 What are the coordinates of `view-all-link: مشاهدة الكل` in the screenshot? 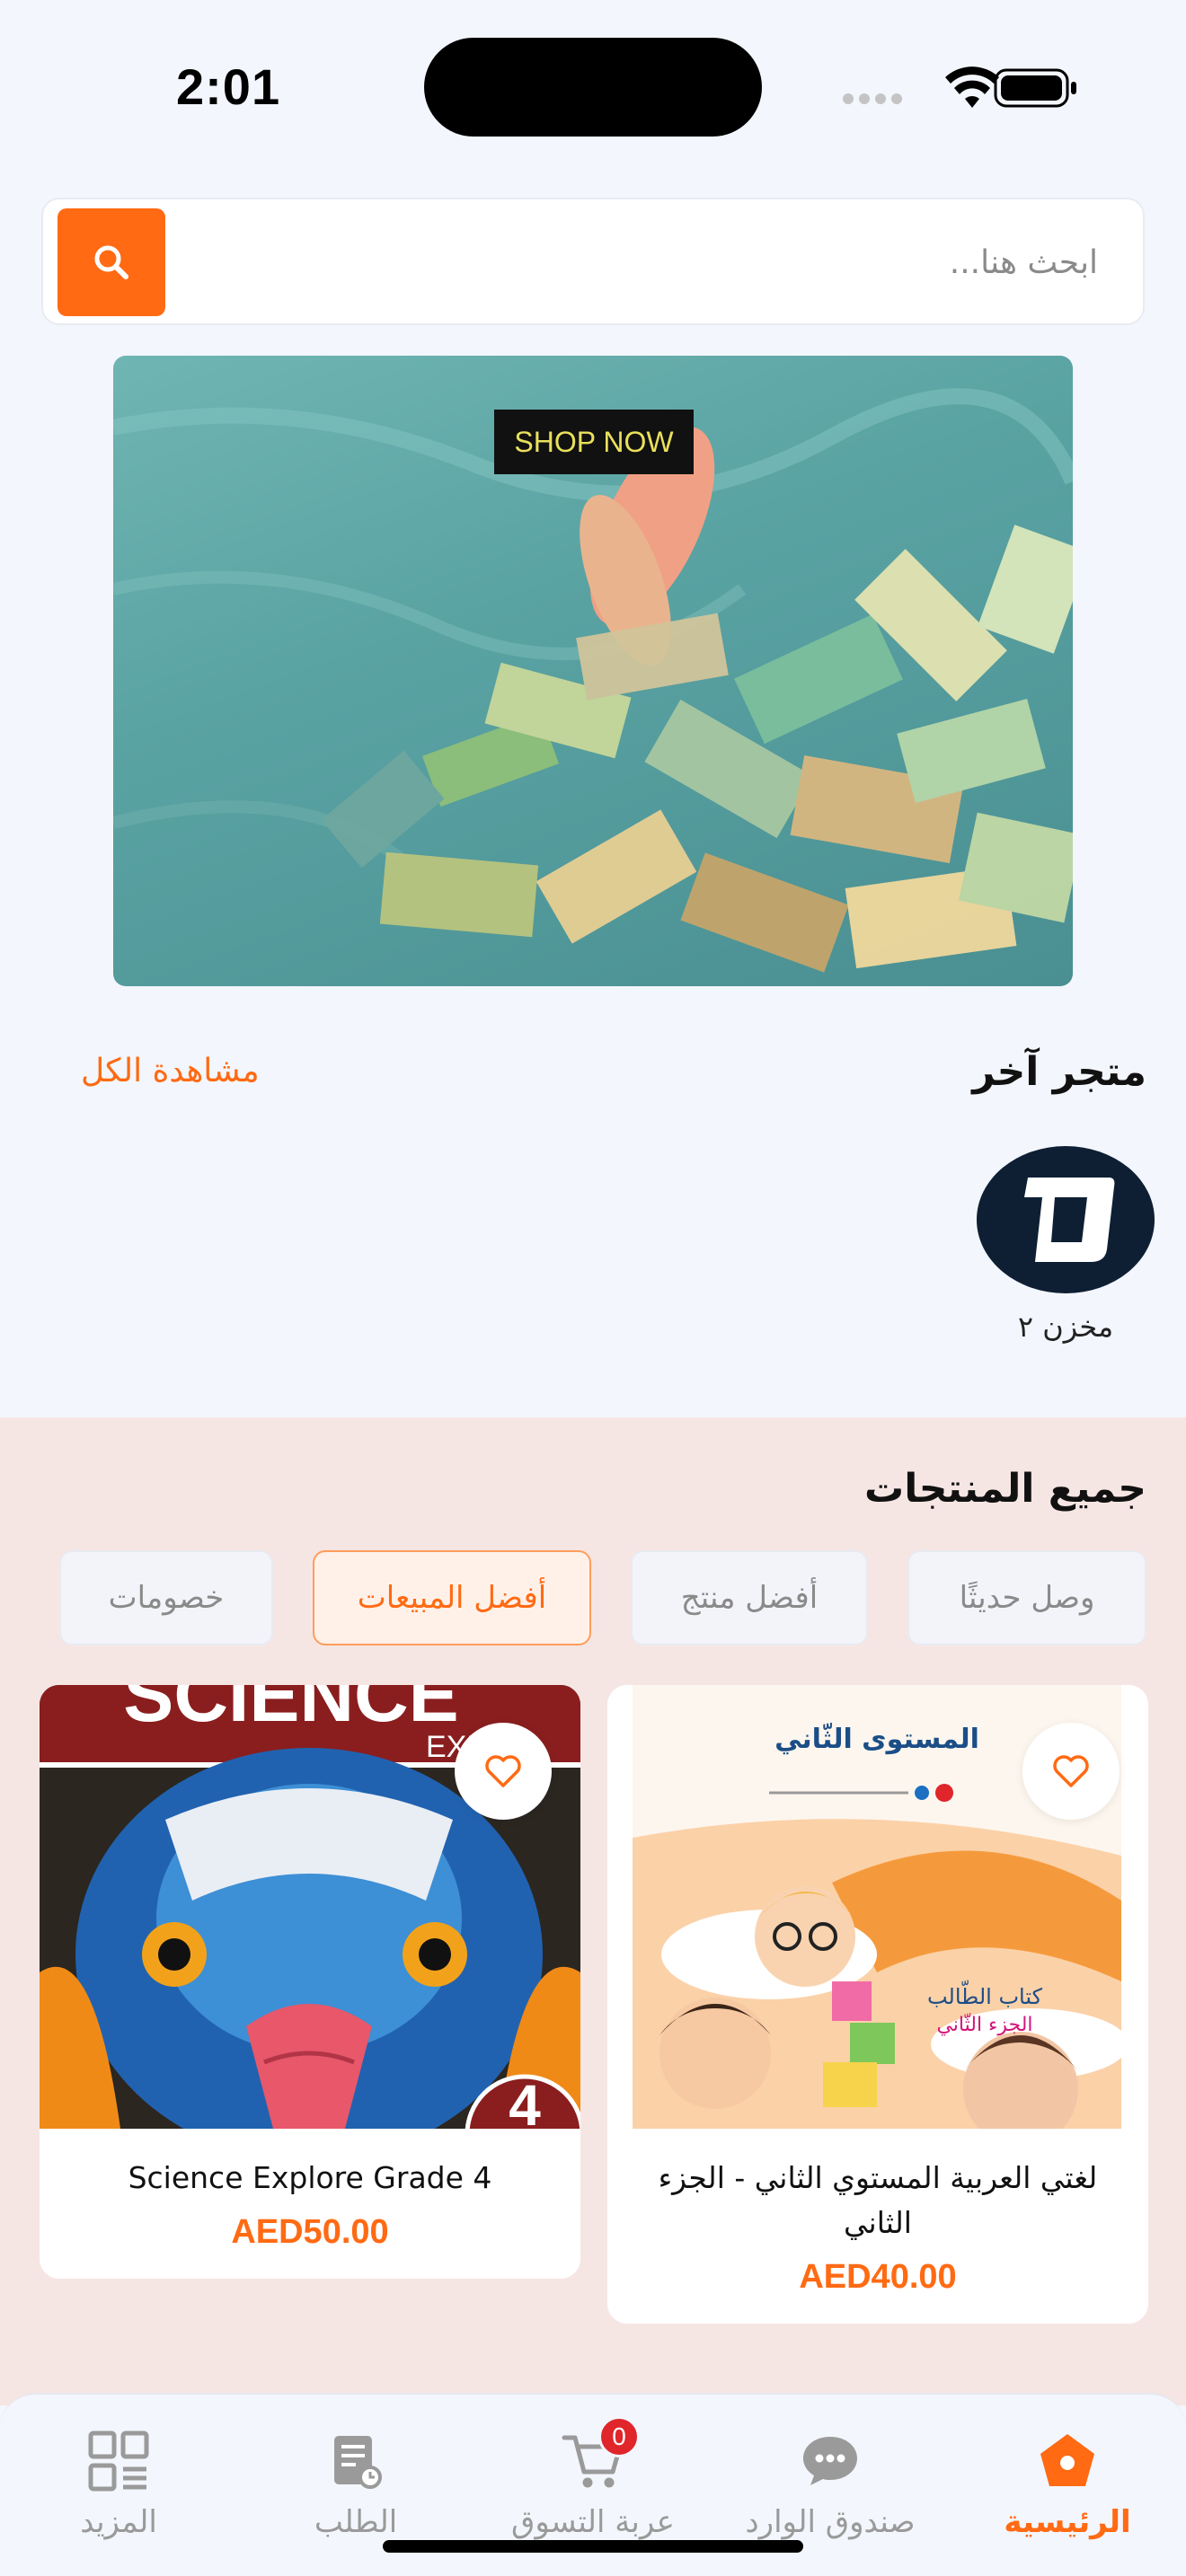 It's located at (170, 1071).